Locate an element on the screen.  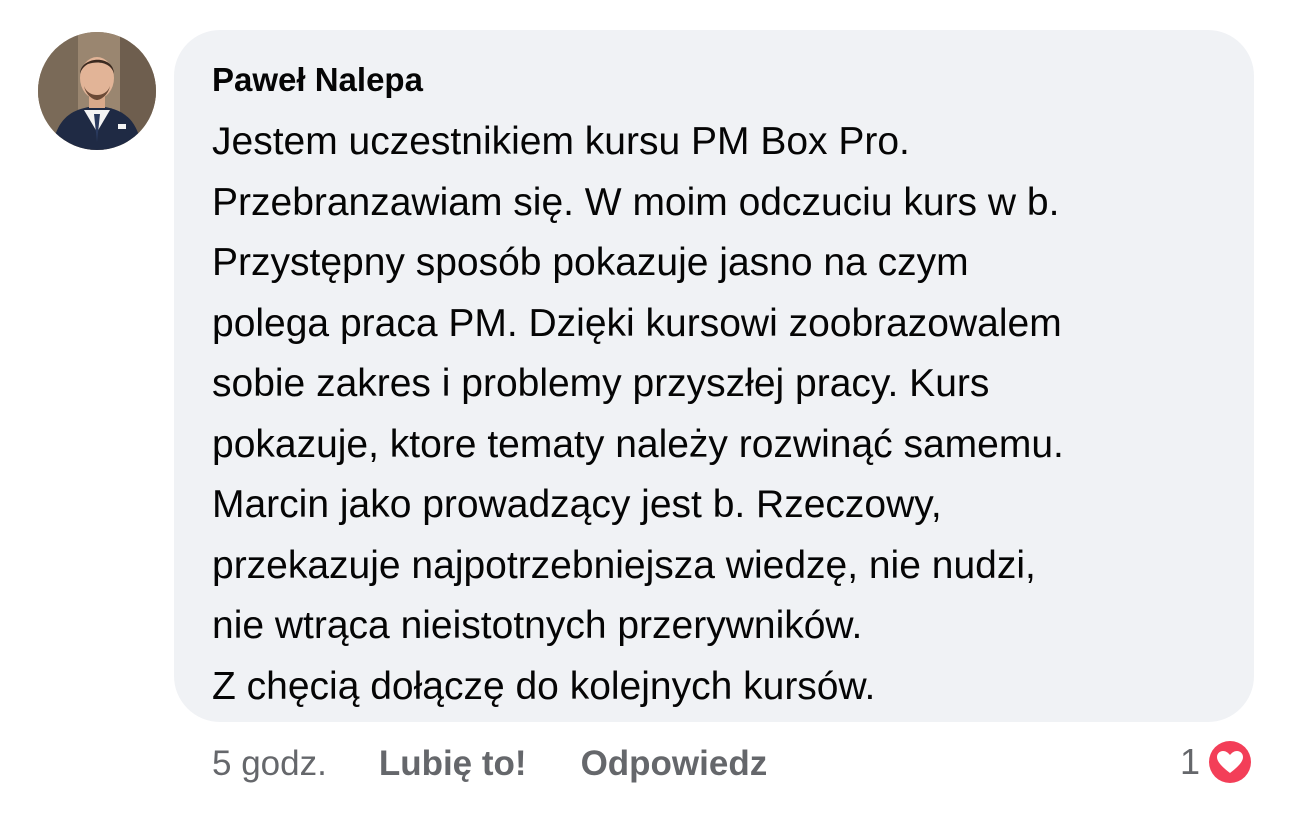
reaction-count: 1 is located at coordinates (1189, 761).